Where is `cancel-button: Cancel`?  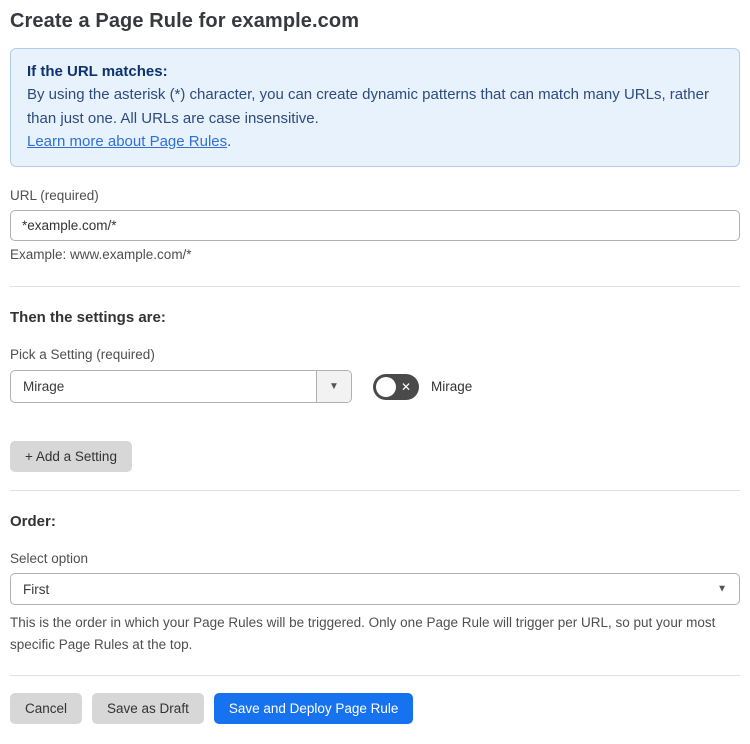 cancel-button: Cancel is located at coordinates (46, 709).